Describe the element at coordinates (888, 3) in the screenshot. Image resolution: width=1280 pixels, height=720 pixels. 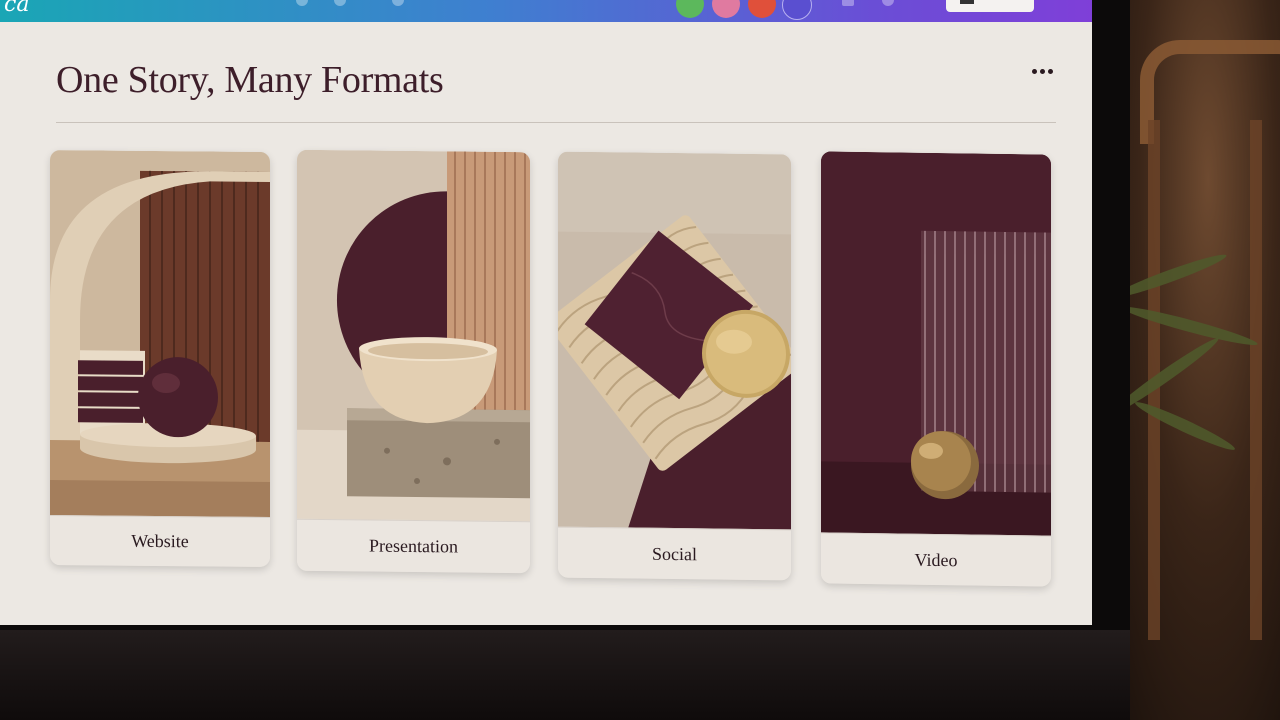
I see `comment-icon` at that location.